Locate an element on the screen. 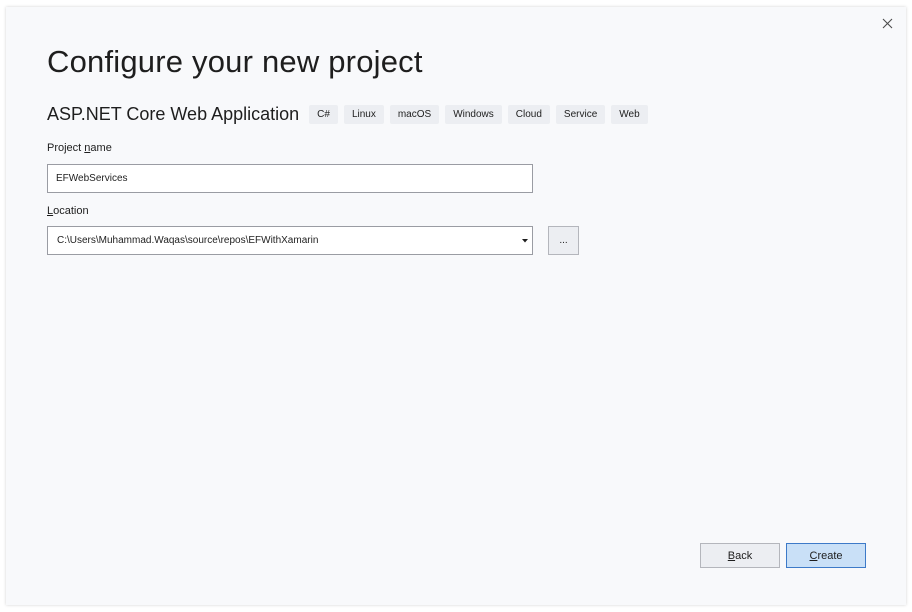 This screenshot has height=612, width=912. dropdown-arrow-icon is located at coordinates (525, 240).